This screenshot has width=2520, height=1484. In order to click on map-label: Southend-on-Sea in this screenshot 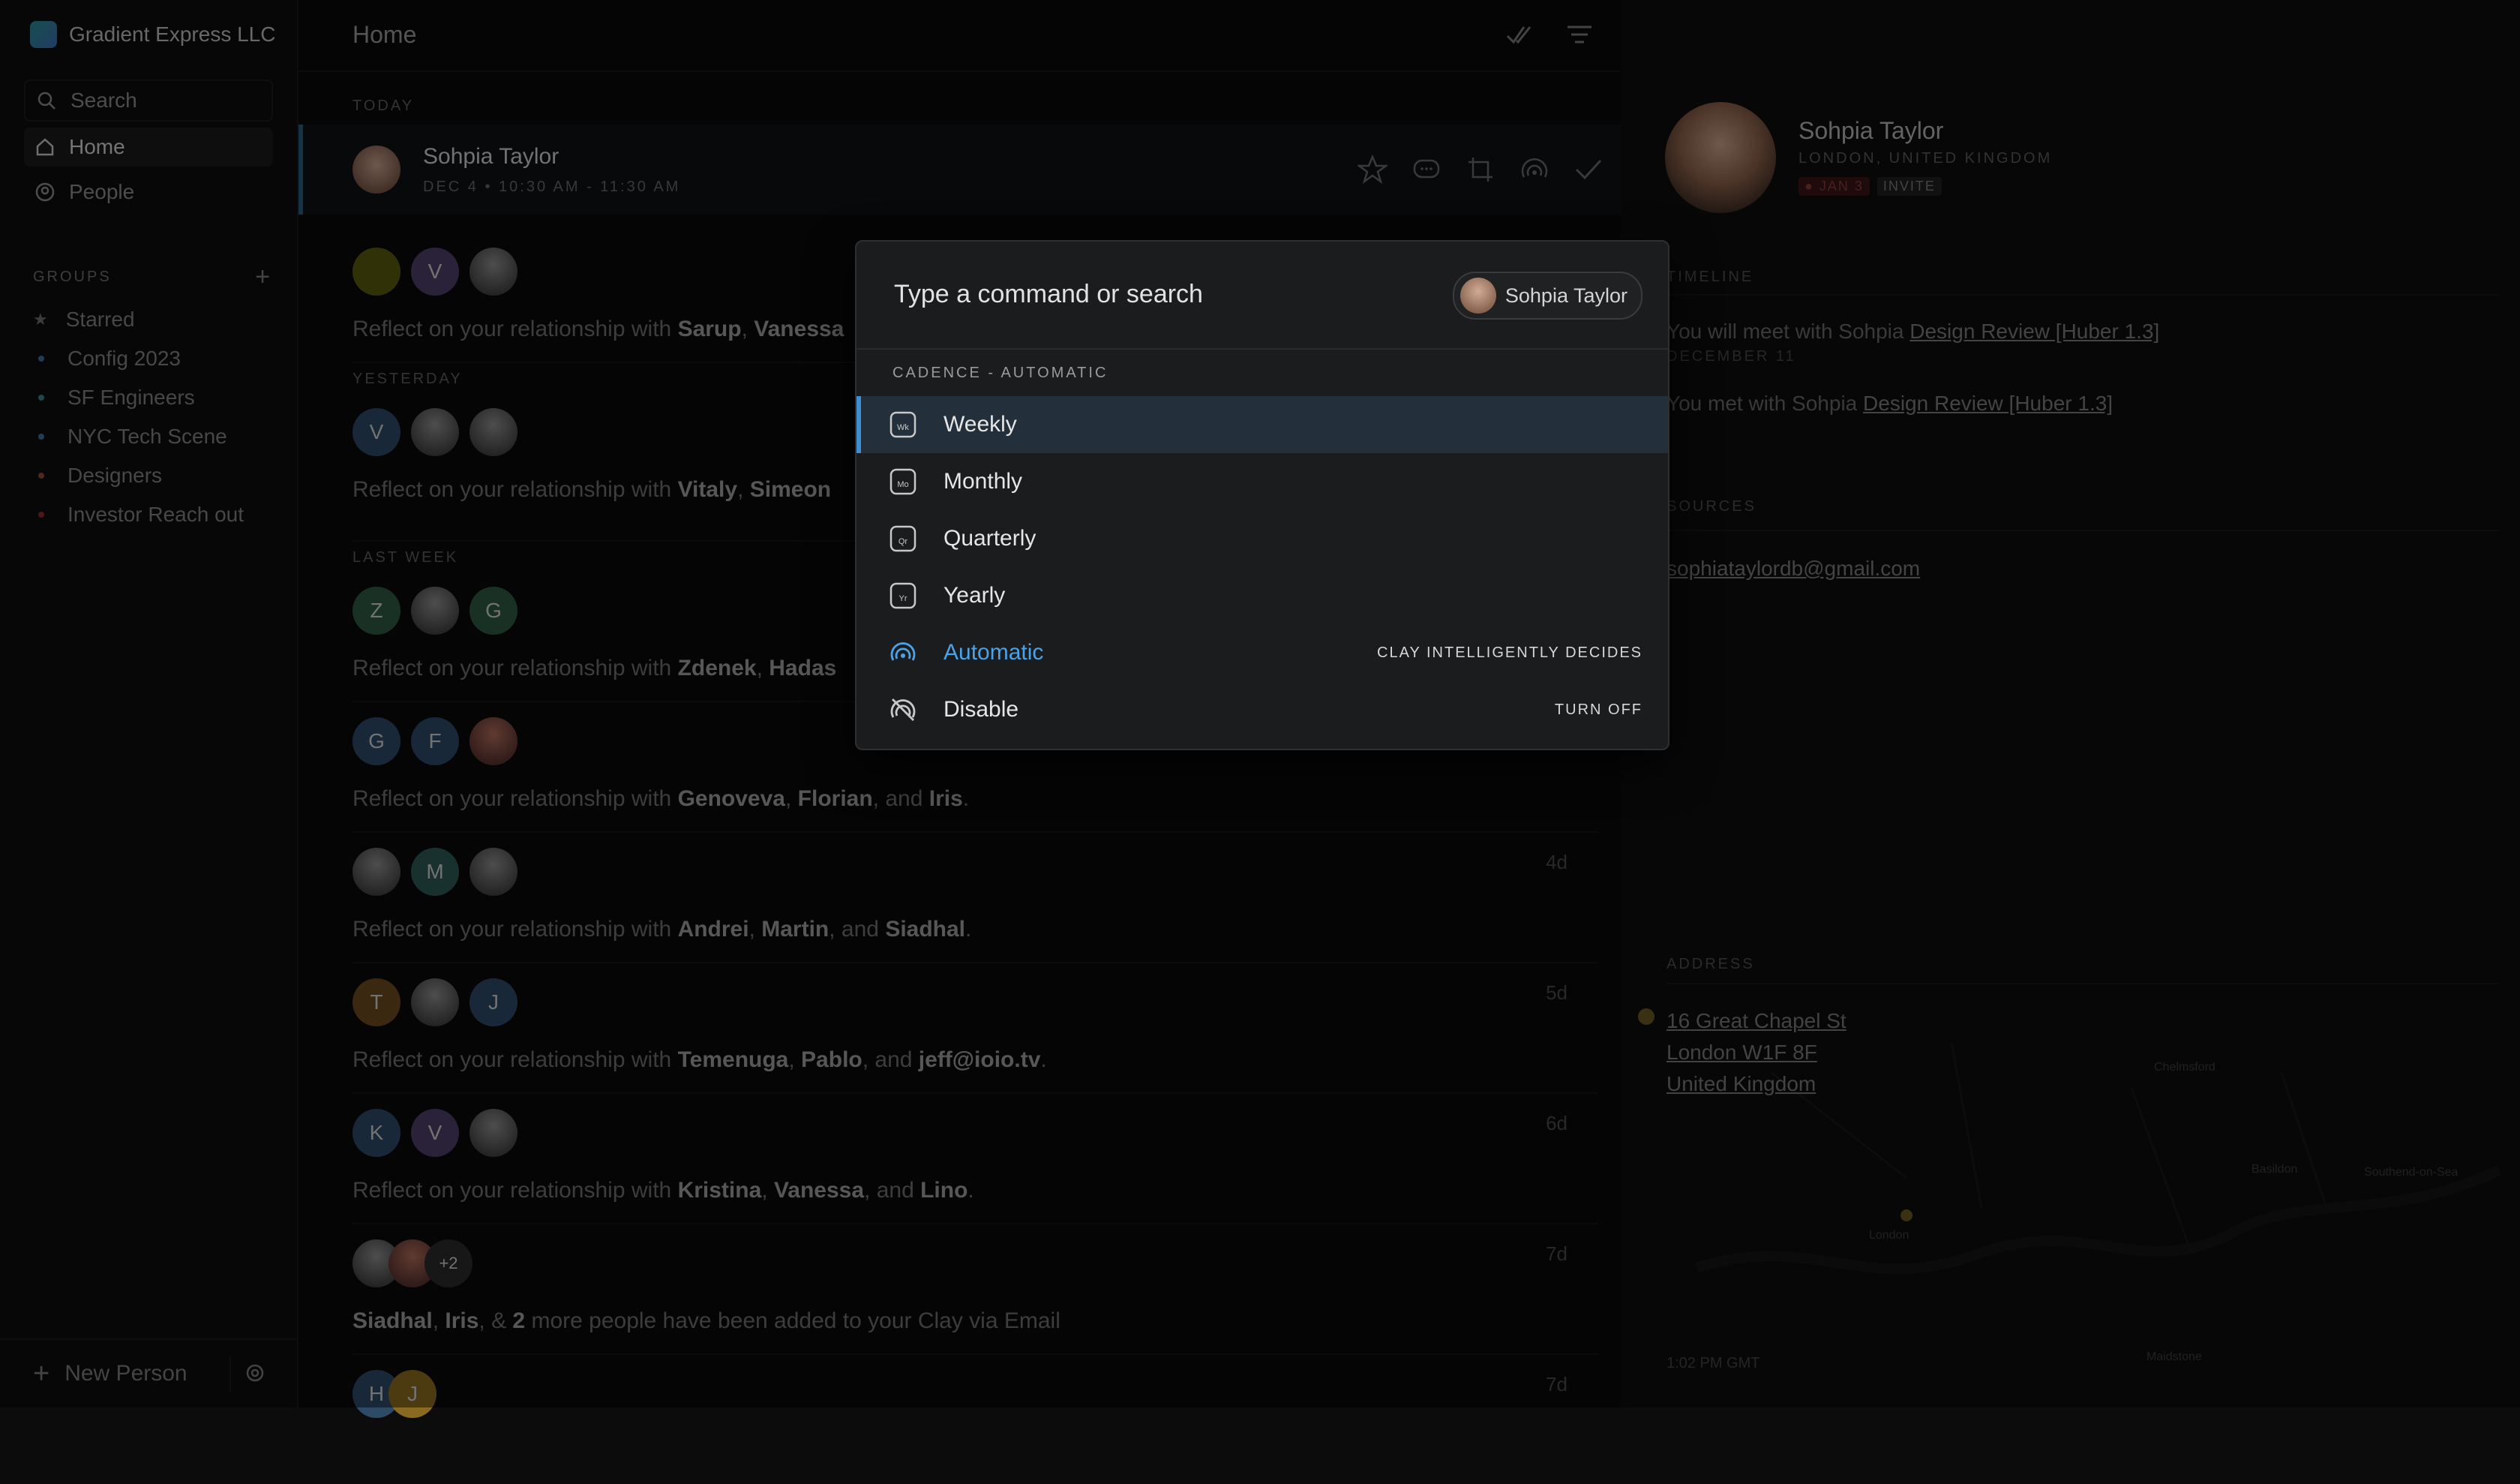, I will do `click(2411, 1172)`.